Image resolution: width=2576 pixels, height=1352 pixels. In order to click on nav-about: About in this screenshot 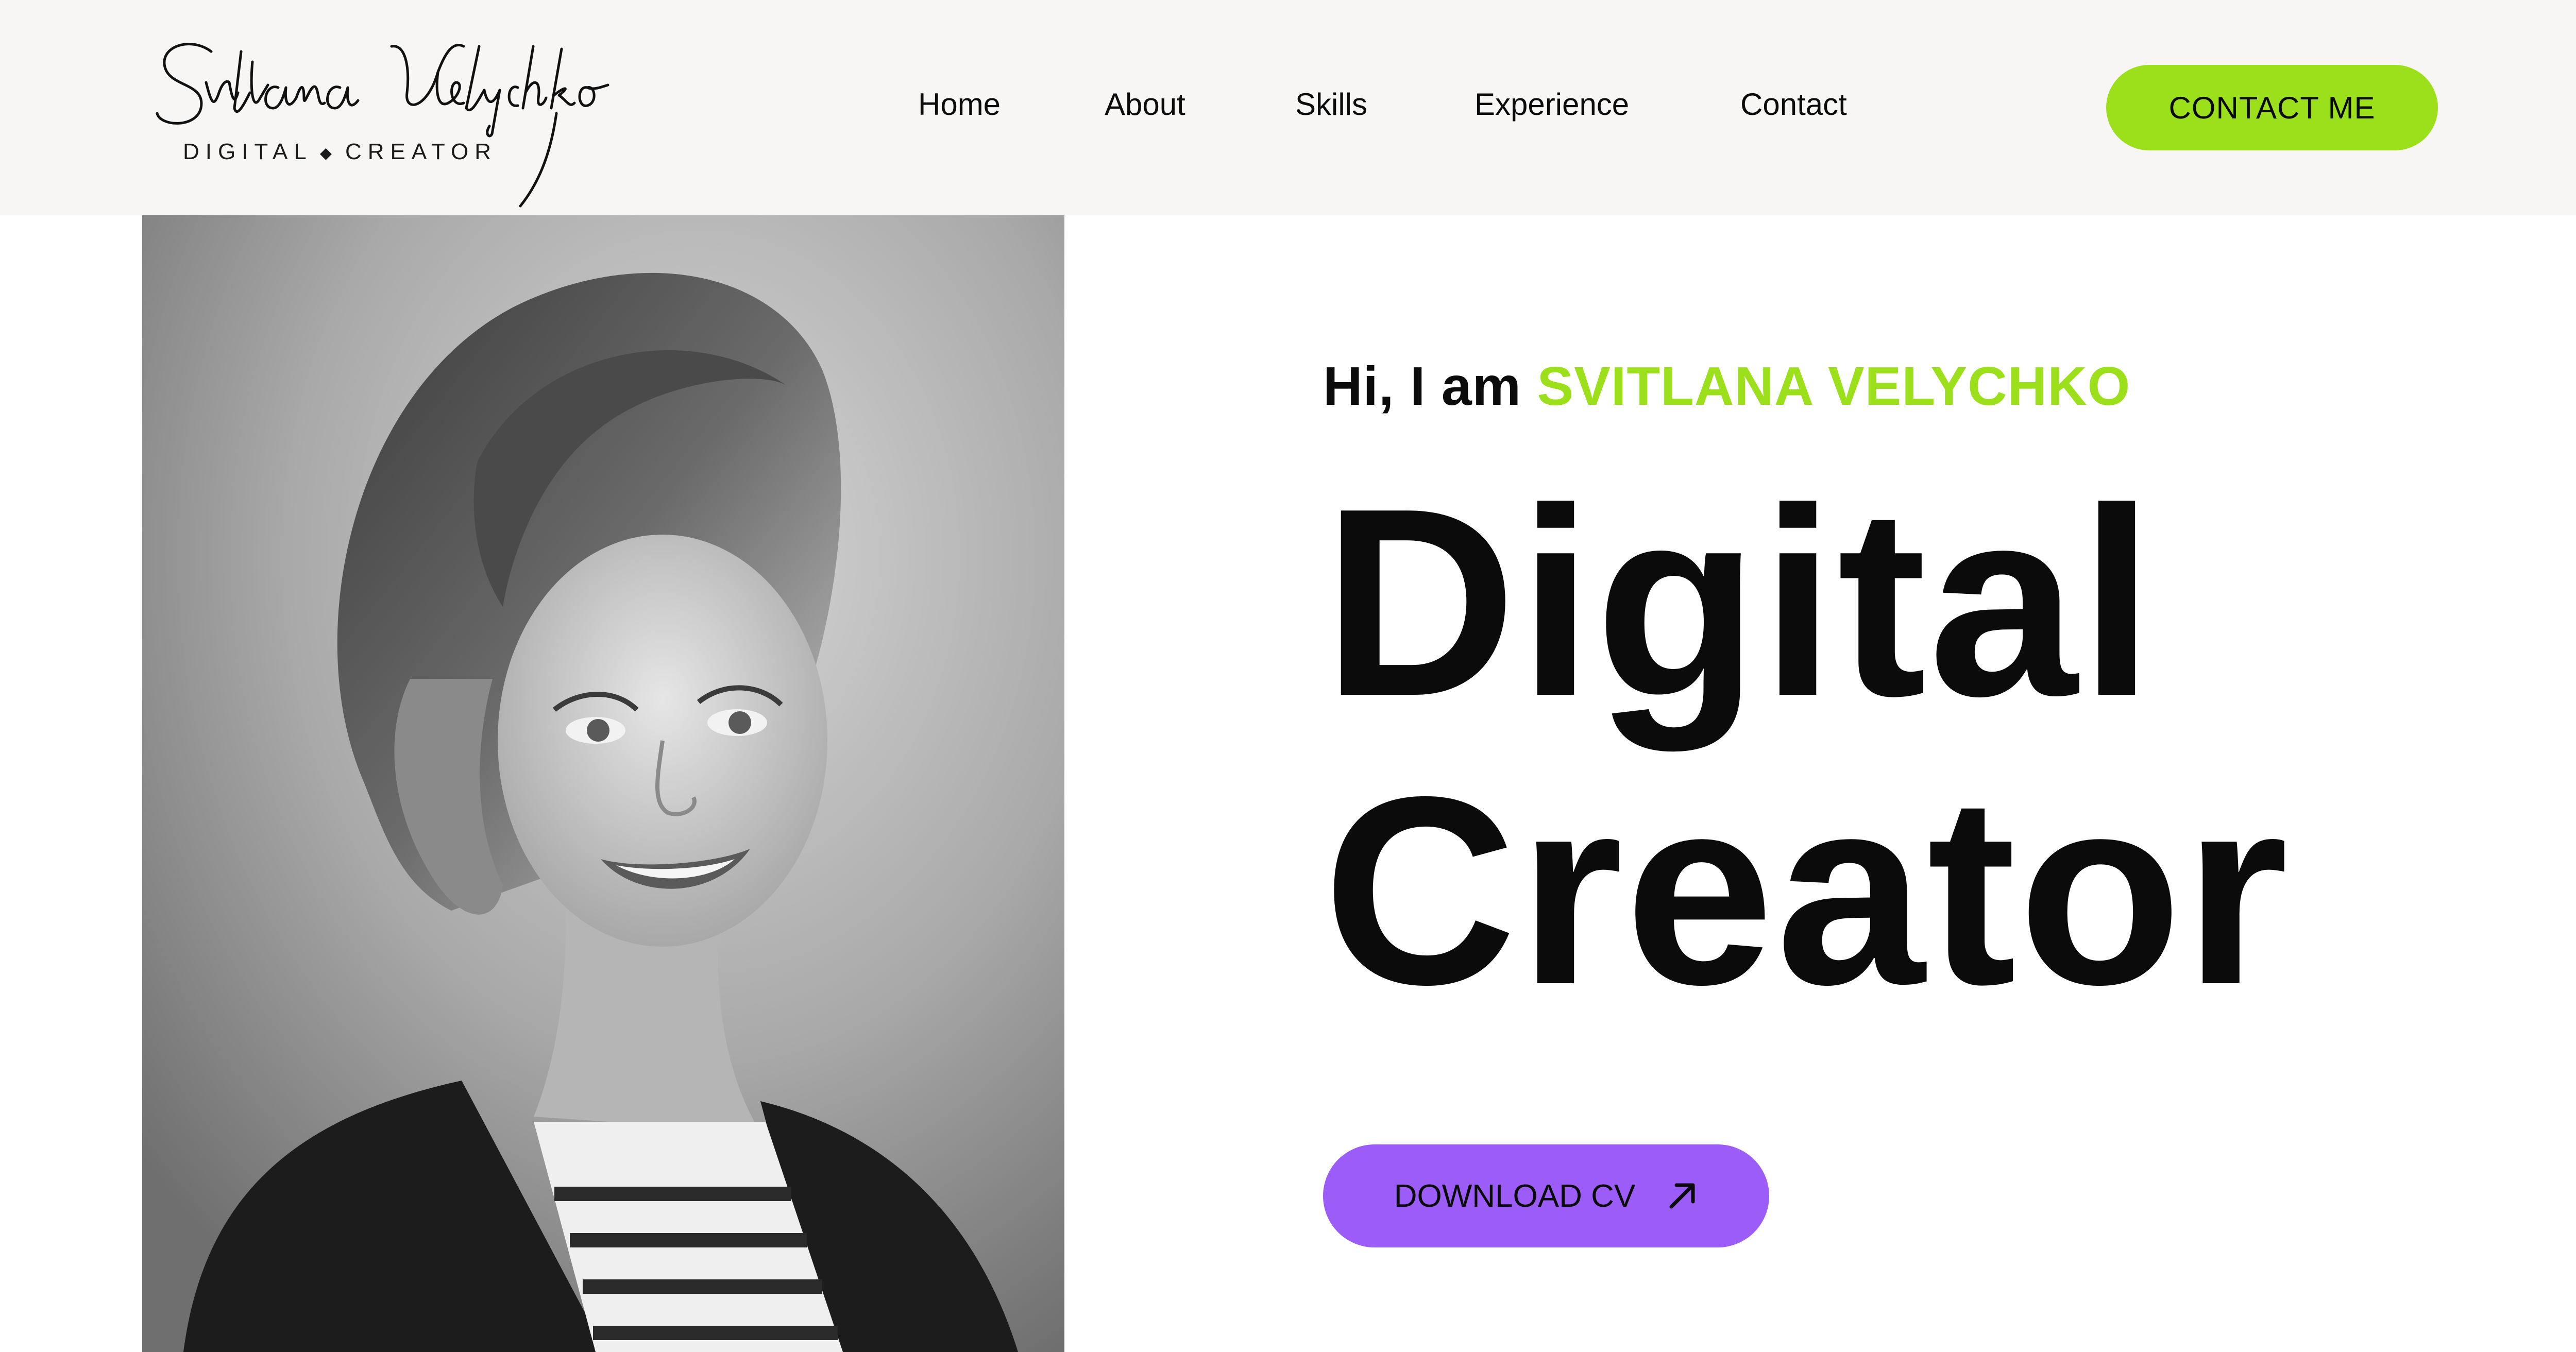, I will do `click(1145, 104)`.